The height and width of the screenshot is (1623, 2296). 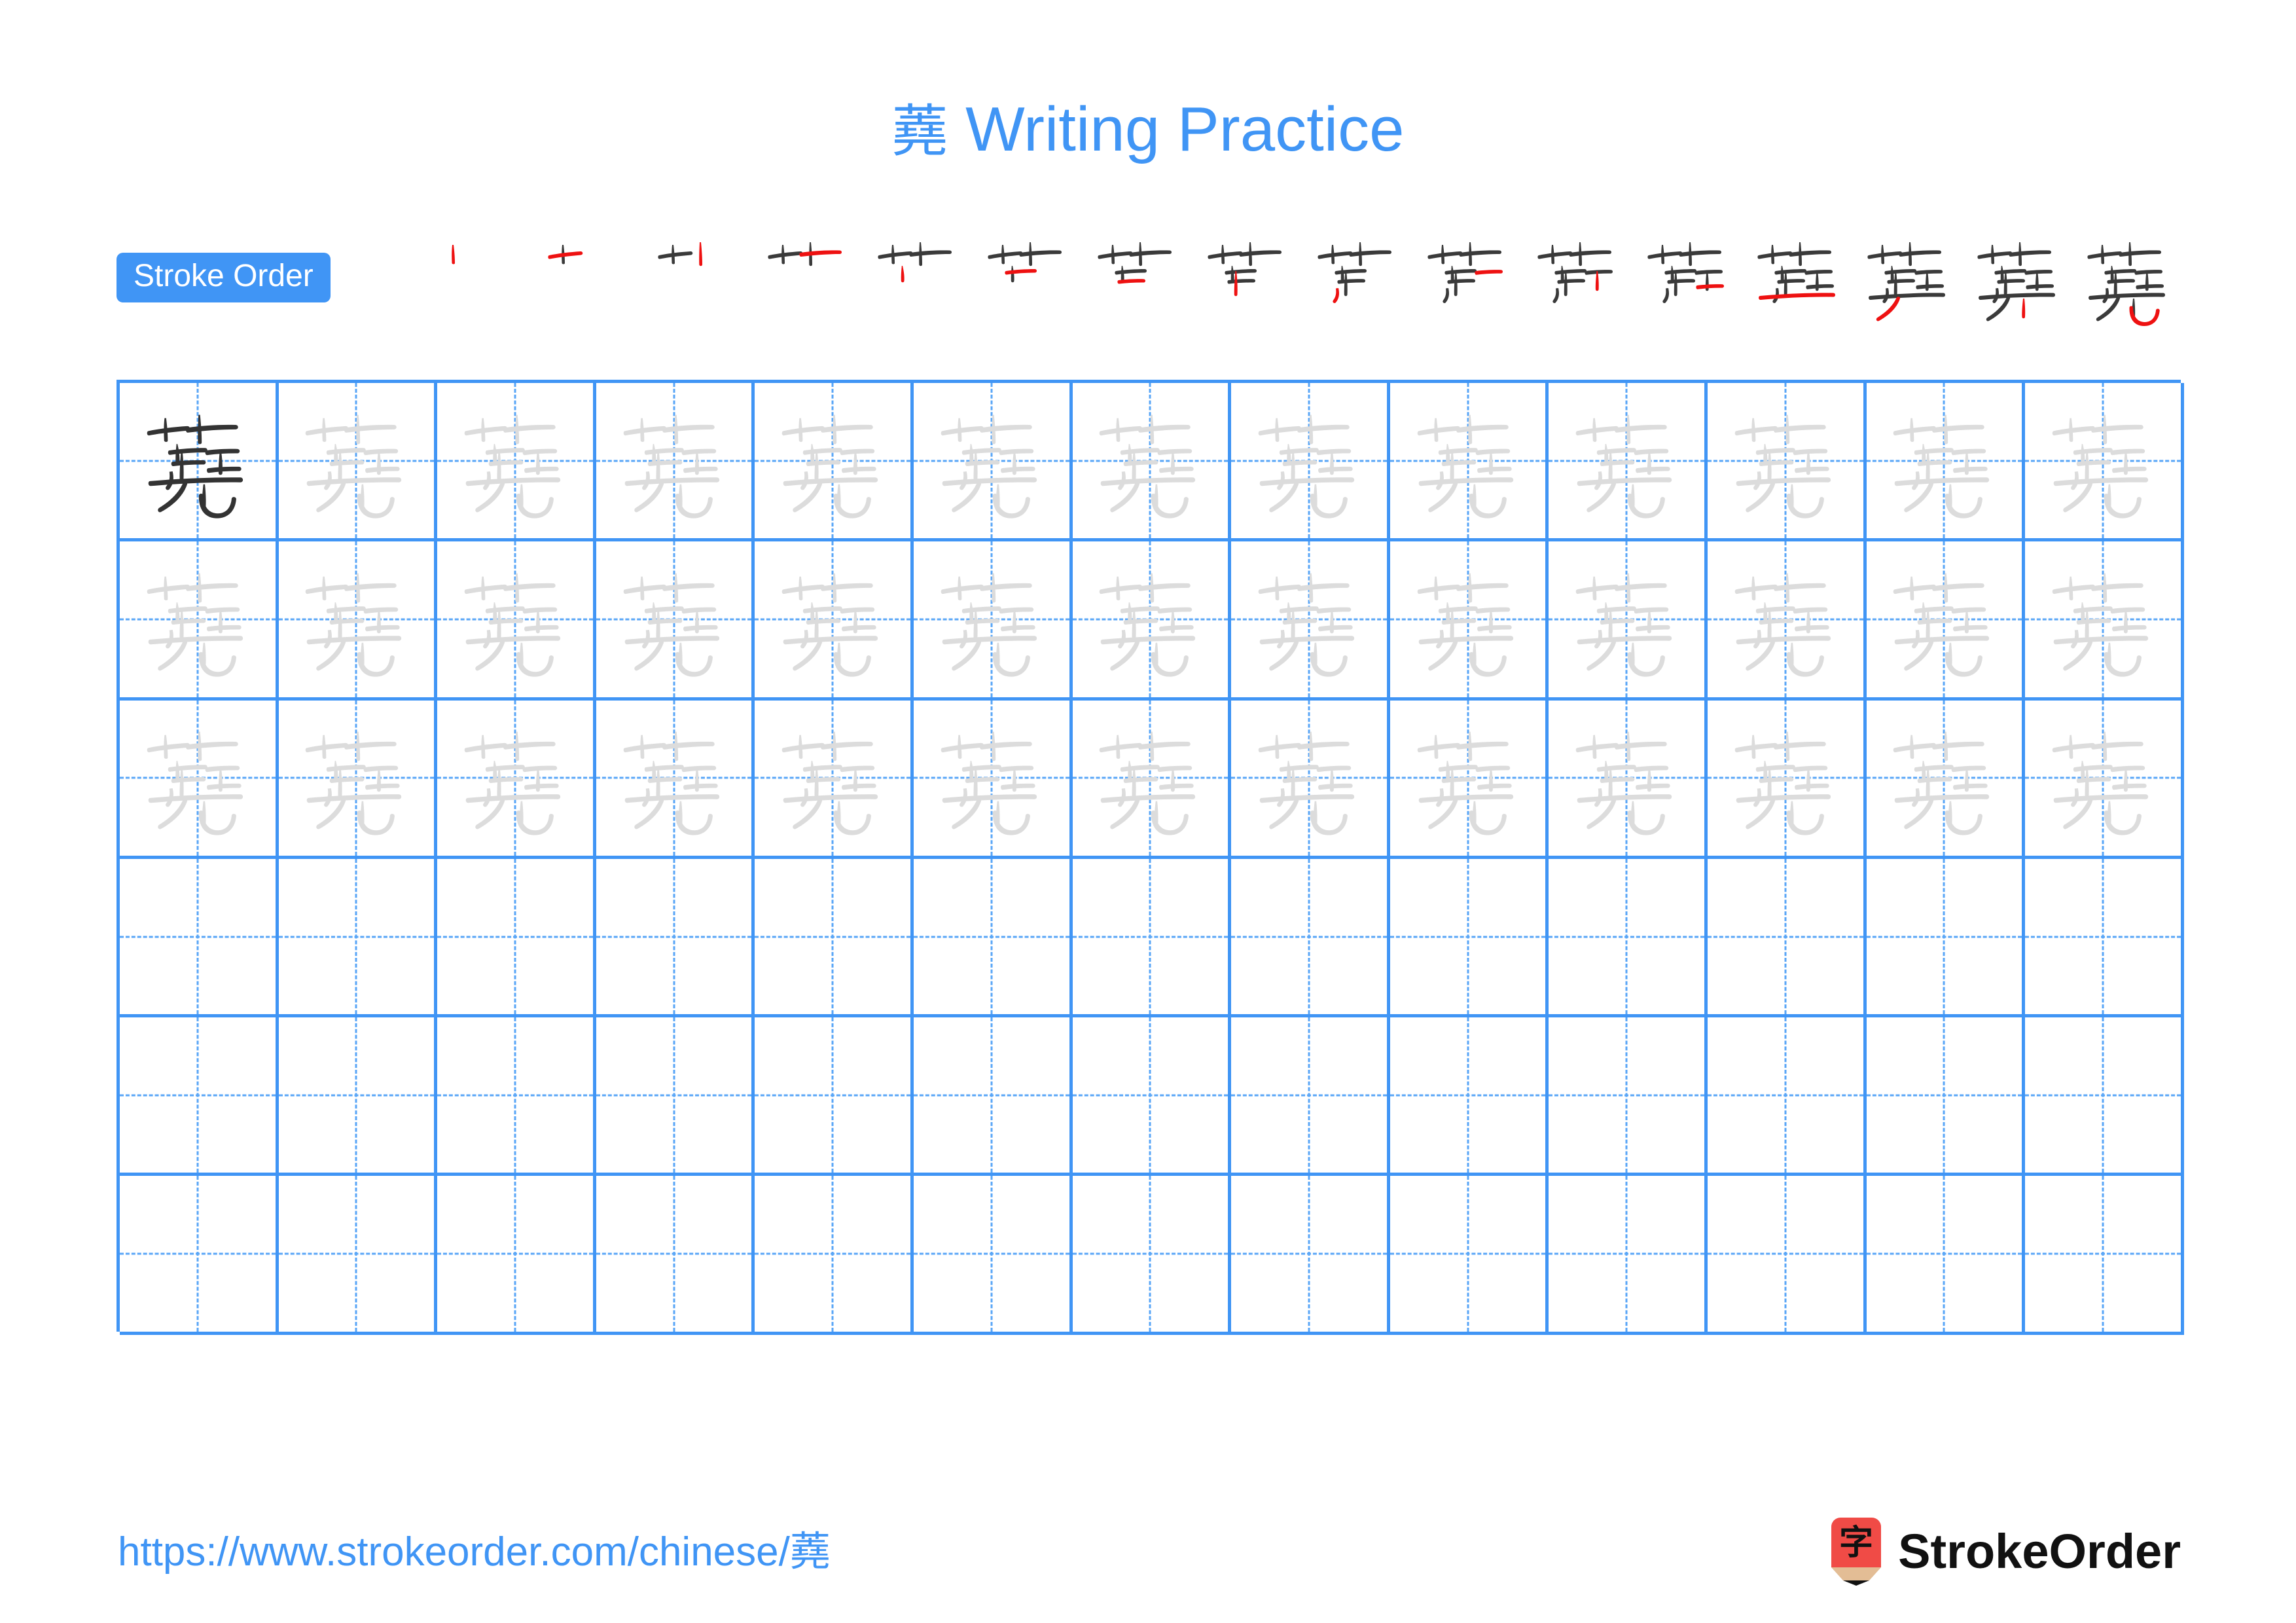 I want to click on brand-logo-group: 字 StrokeOrder, so click(x=2005, y=1552).